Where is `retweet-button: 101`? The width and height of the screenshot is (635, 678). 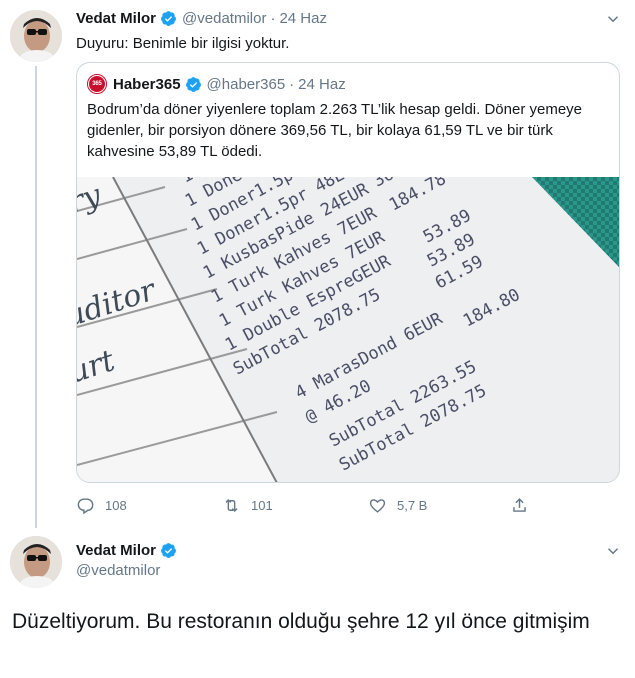
retweet-button: 101 is located at coordinates (247, 505).